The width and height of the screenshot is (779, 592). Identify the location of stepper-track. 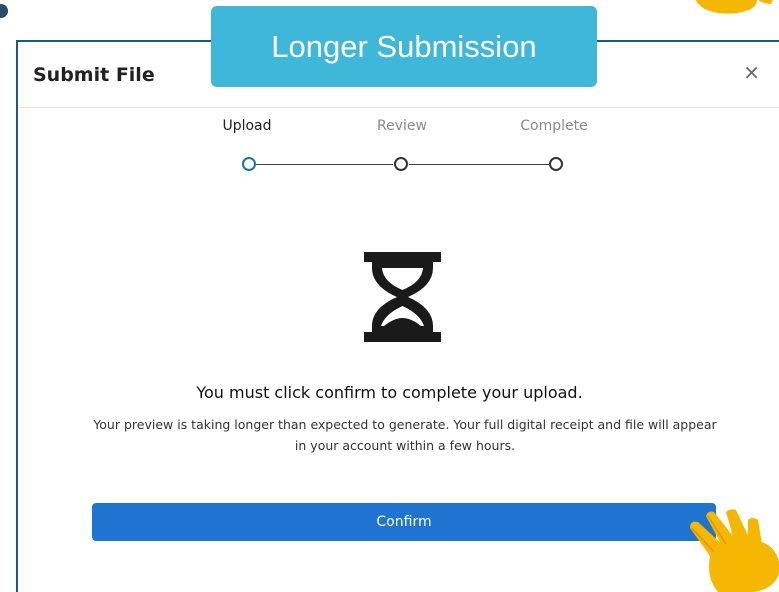
(389, 165).